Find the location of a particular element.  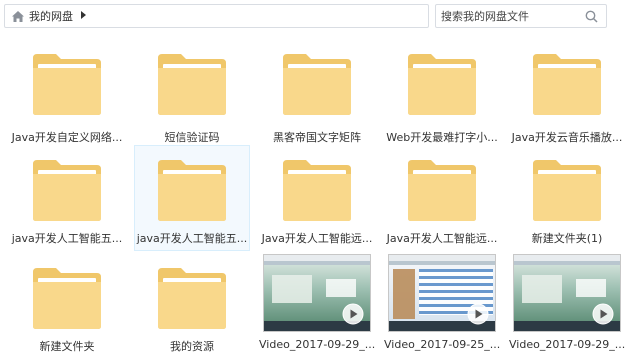

breadcrumb-arrow-icon is located at coordinates (83, 16).